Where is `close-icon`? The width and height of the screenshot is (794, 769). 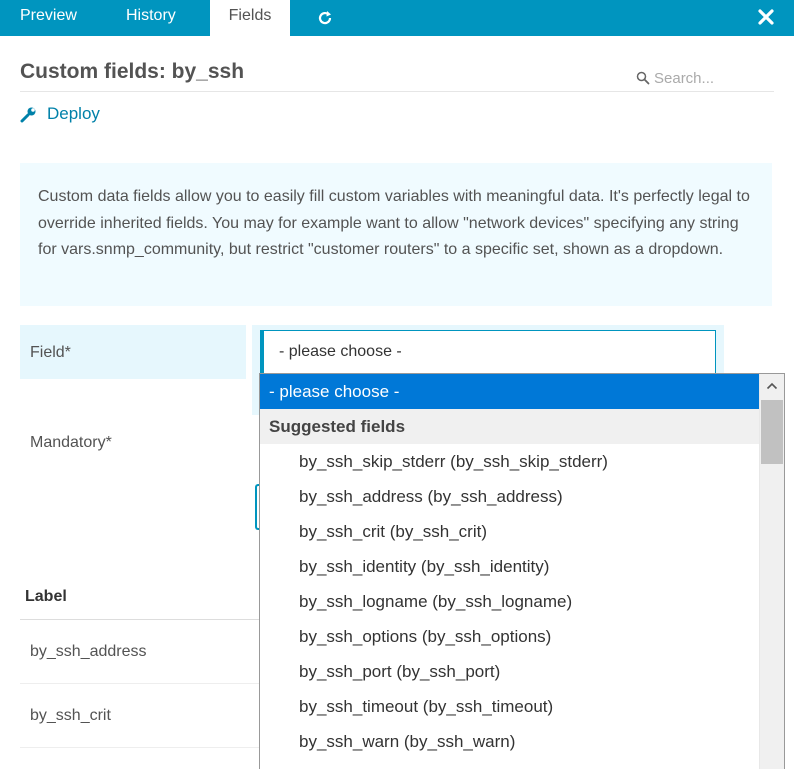
close-icon is located at coordinates (766, 17).